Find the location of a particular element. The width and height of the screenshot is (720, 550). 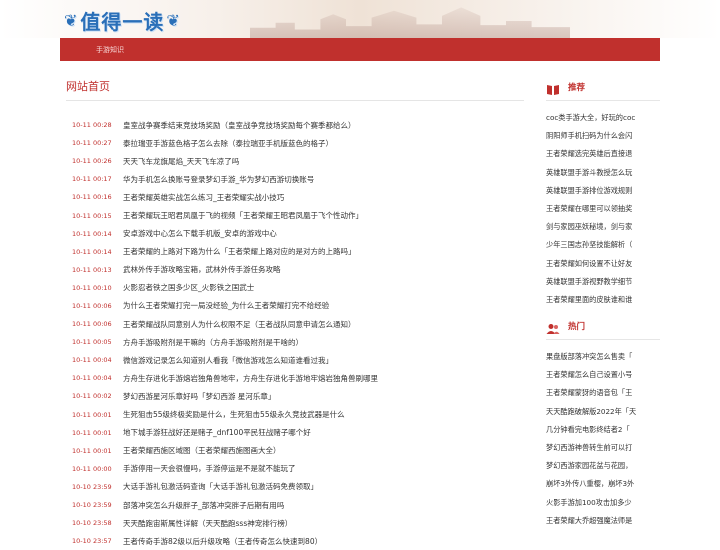

article-title-link: 王者荣耀玩王昭君凤凰于飞的视频「王者荣耀王昭君凤凰于飞个性动作」 is located at coordinates (243, 215).